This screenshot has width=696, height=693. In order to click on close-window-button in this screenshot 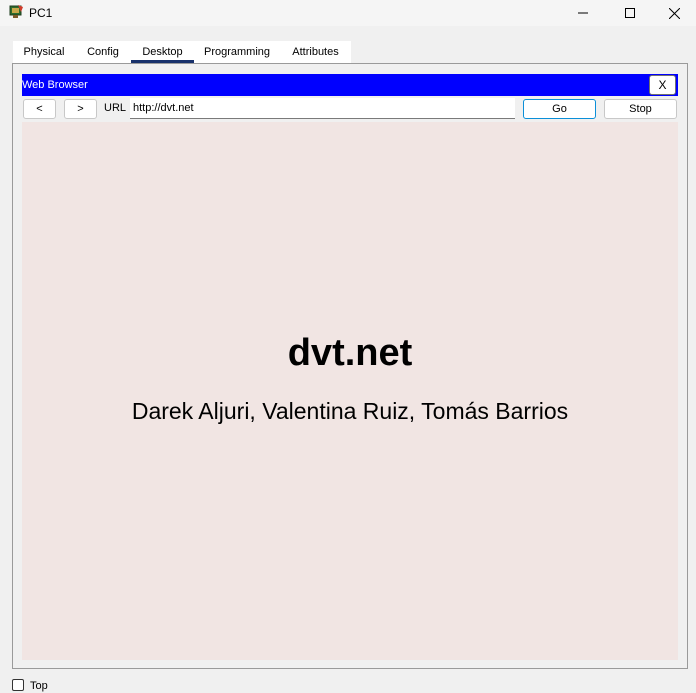, I will do `click(673, 13)`.